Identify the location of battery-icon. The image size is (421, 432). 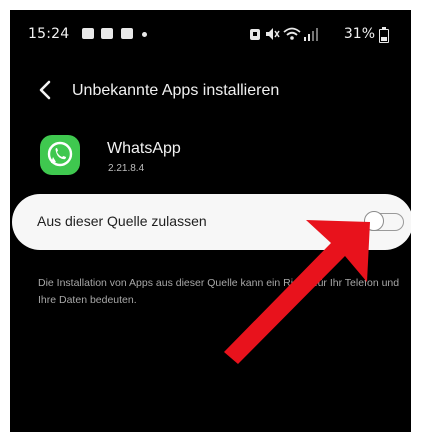
(384, 35).